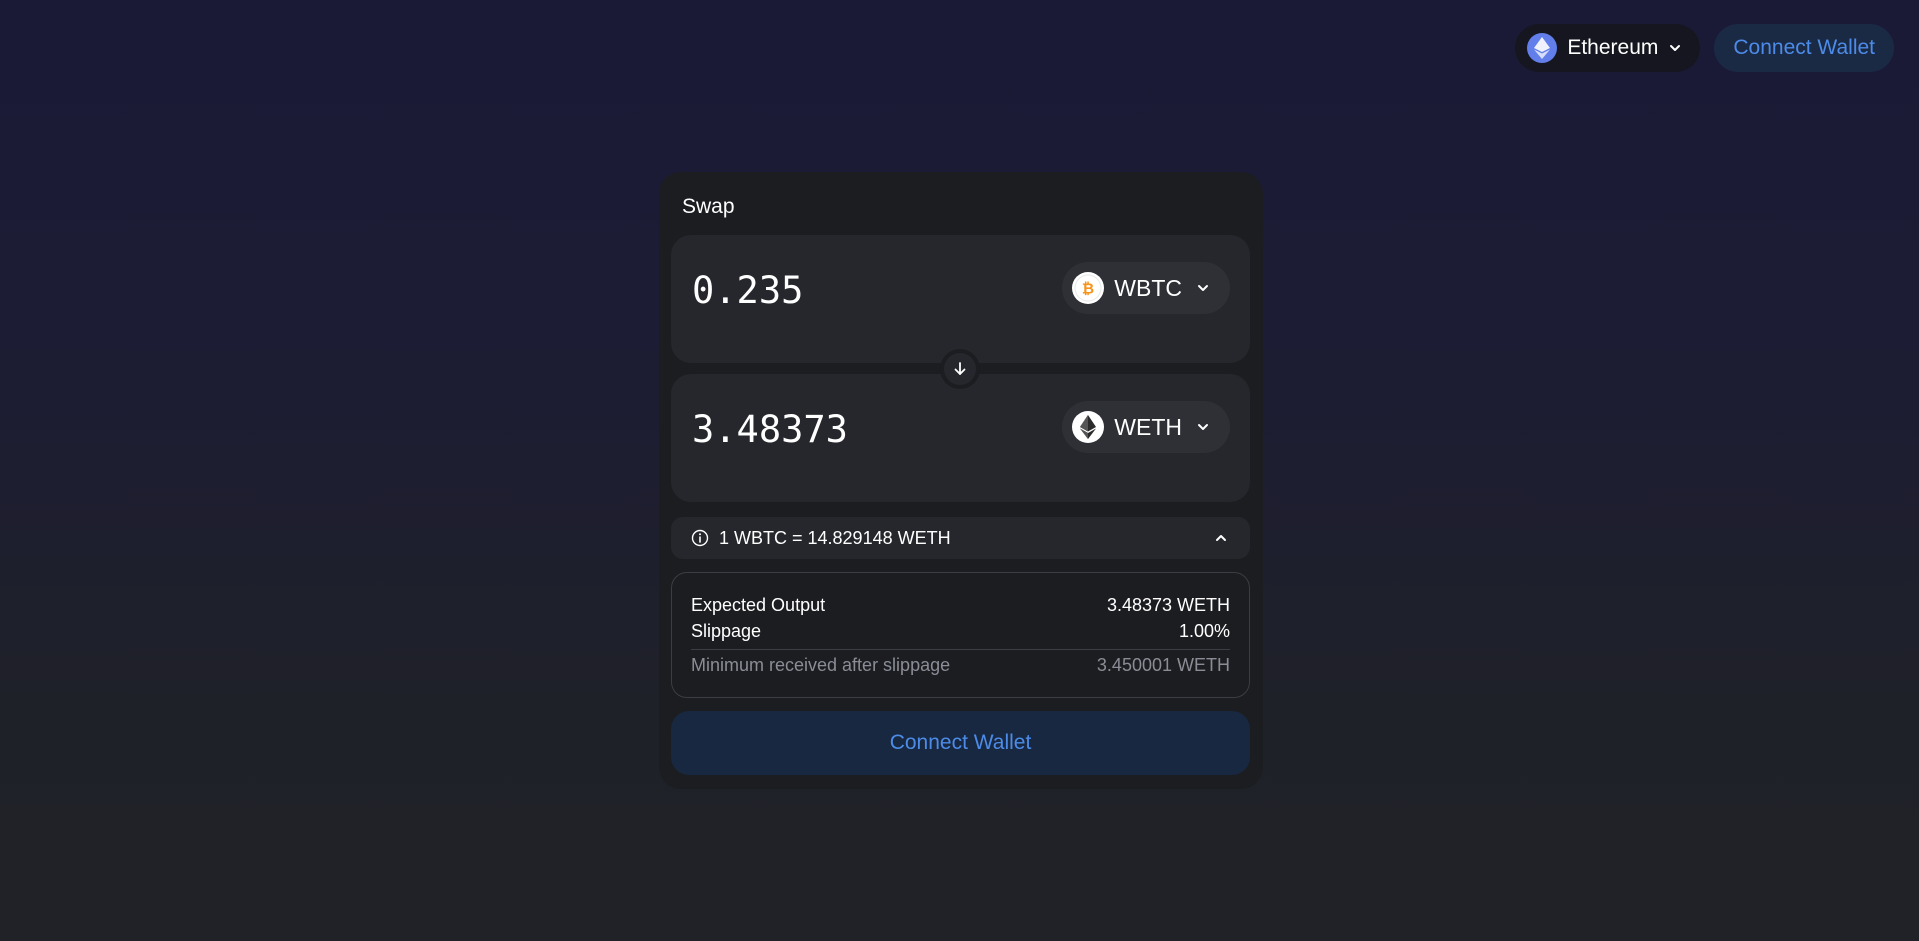 The image size is (1919, 941). I want to click on to-amount-output: 3.48373, so click(770, 429).